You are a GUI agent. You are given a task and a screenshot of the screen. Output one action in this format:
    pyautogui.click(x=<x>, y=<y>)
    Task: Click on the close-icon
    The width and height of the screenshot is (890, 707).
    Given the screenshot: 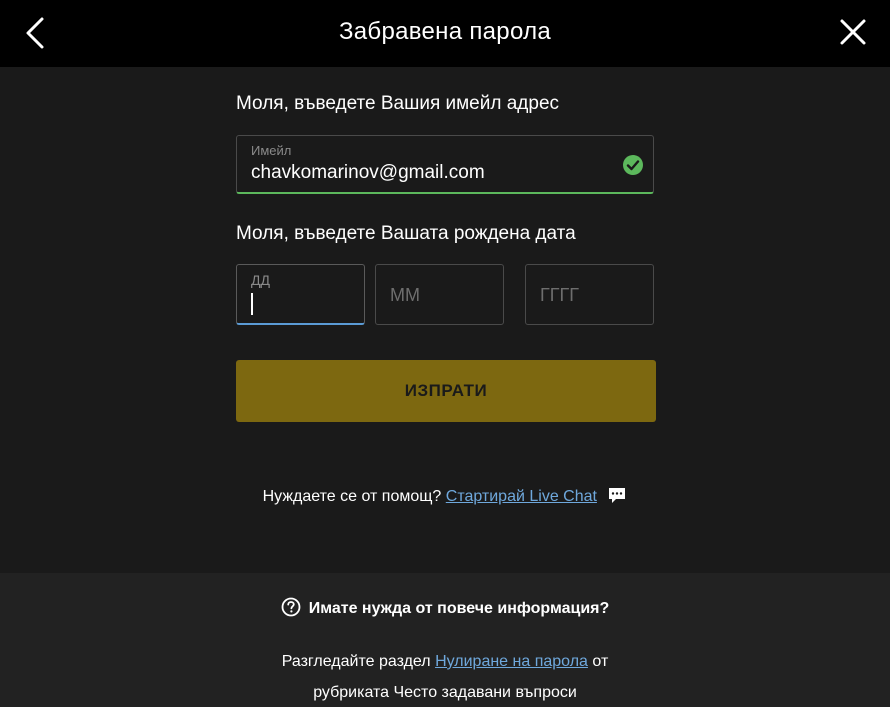 What is the action you would take?
    pyautogui.click(x=853, y=32)
    